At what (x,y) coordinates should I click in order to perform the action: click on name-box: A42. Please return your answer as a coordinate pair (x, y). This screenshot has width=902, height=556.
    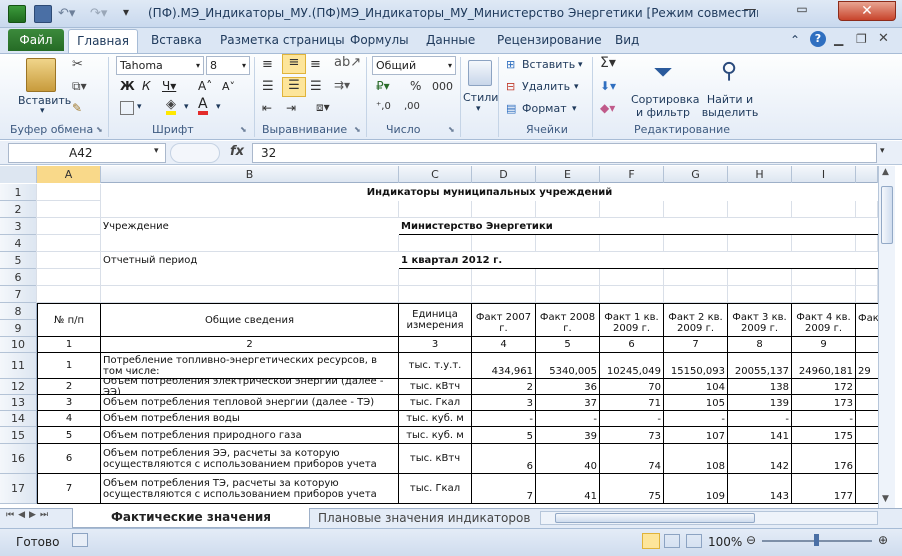
    Looking at the image, I should click on (87, 153).